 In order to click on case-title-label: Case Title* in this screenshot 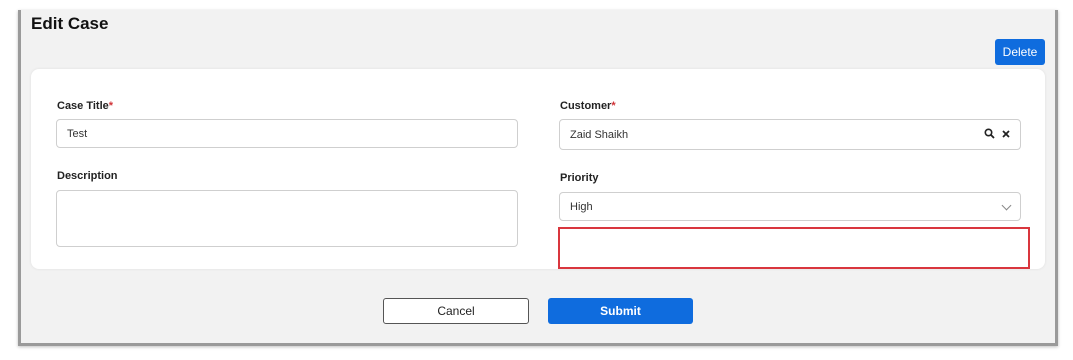, I will do `click(85, 106)`.